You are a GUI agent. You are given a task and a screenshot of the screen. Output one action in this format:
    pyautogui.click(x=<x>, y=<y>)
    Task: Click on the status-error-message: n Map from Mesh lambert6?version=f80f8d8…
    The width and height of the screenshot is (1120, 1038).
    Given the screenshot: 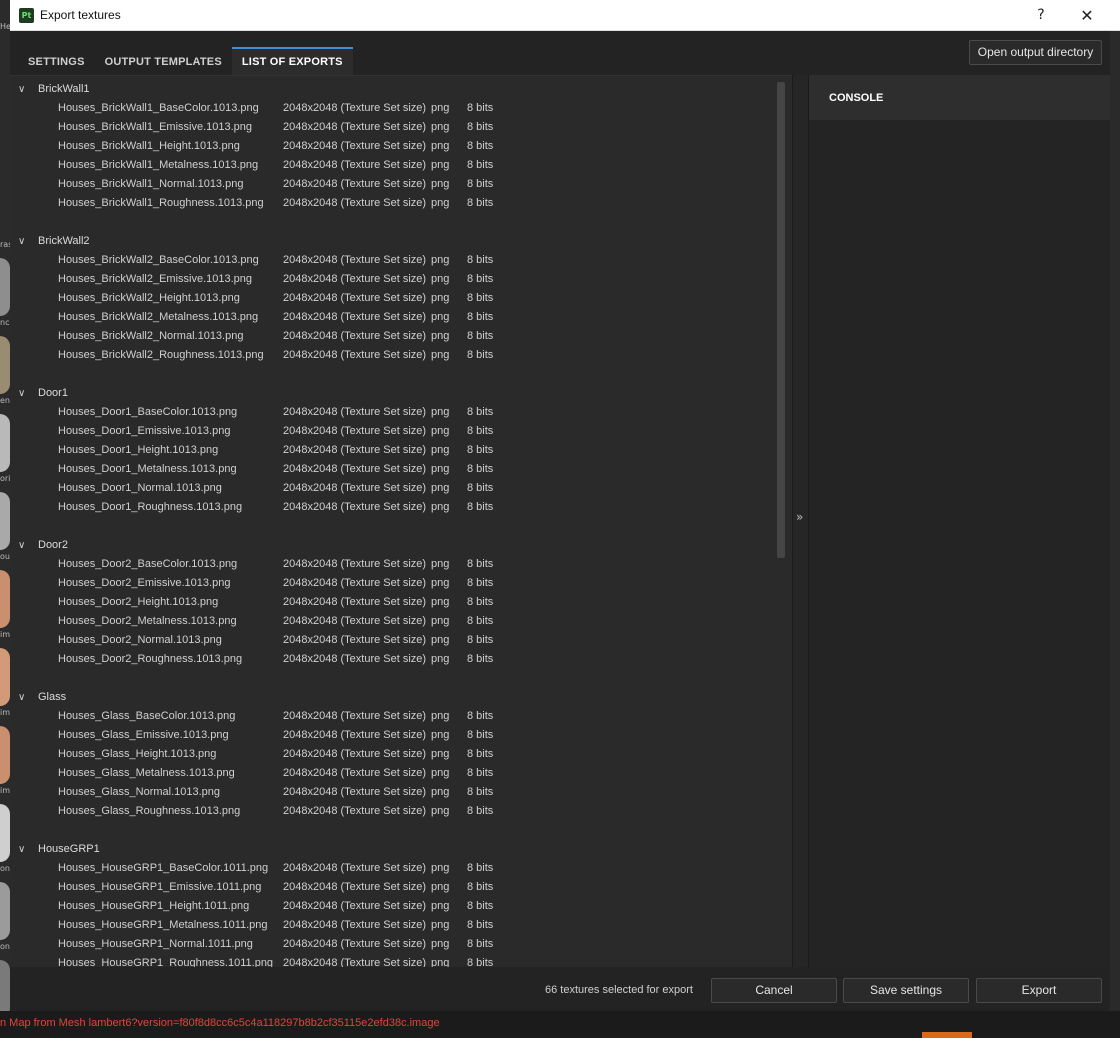 What is the action you would take?
    pyautogui.click(x=220, y=1023)
    